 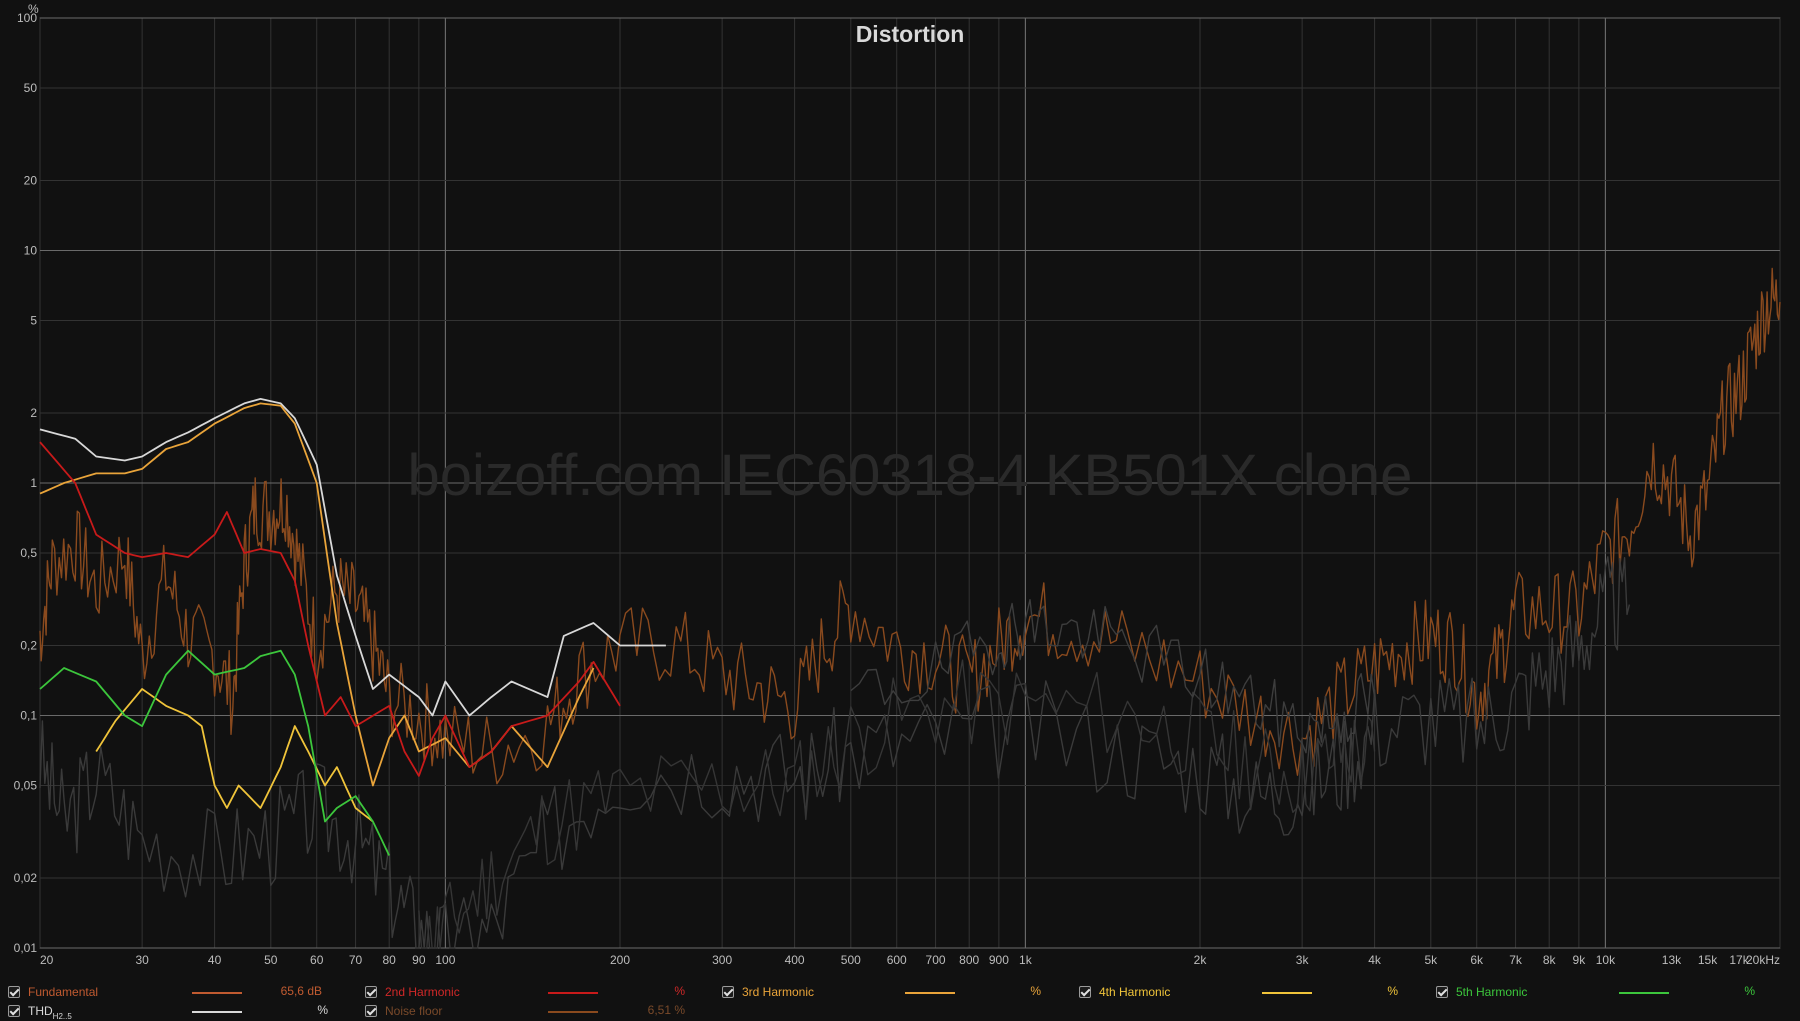 I want to click on legend-item-2nd-harmonic: 2nd Harmonic, so click(x=412, y=992).